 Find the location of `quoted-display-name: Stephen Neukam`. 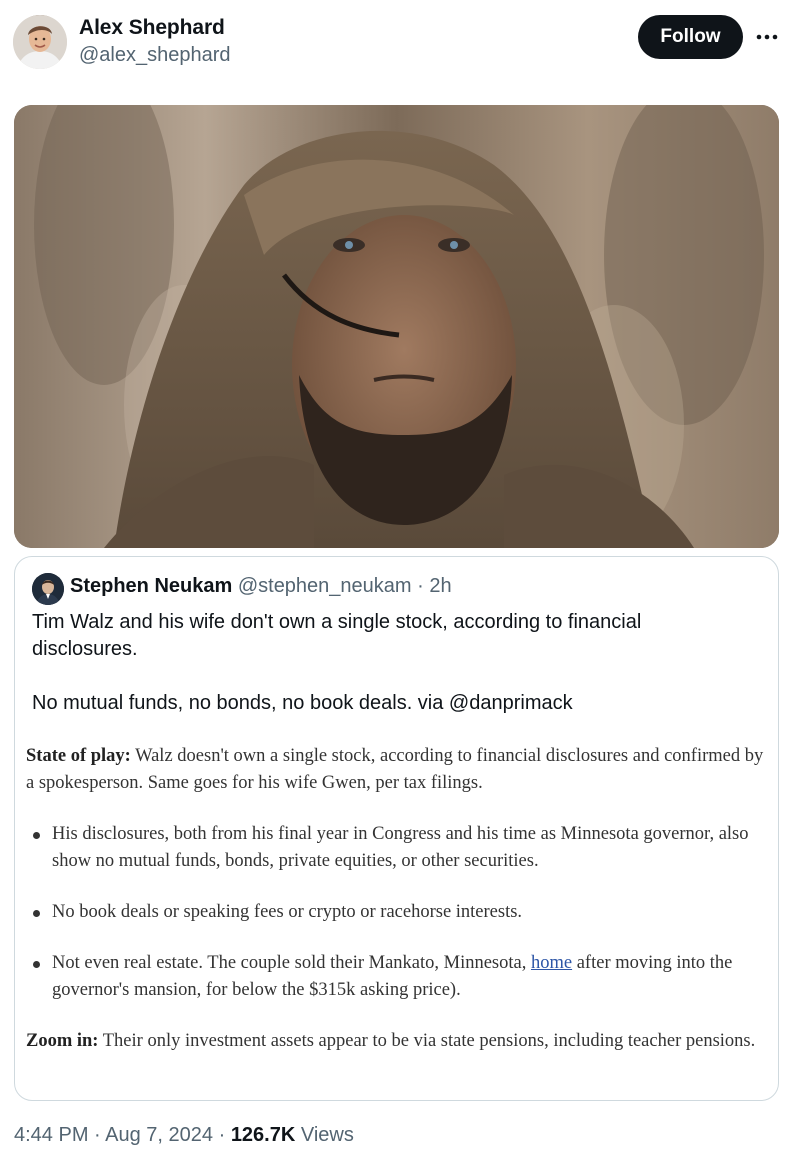

quoted-display-name: Stephen Neukam is located at coordinates (151, 586).